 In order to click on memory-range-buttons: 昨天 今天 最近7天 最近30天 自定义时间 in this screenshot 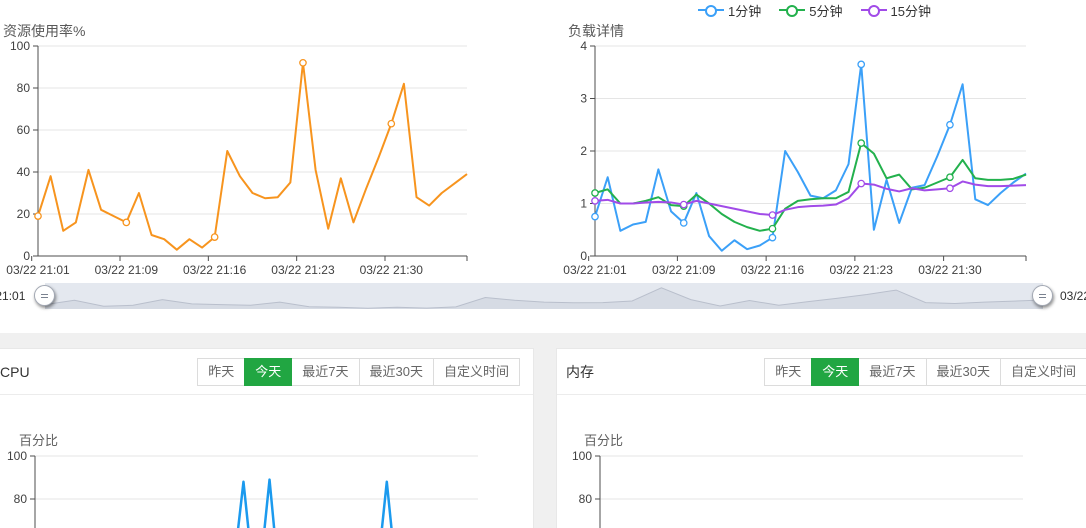, I will do `click(925, 371)`.